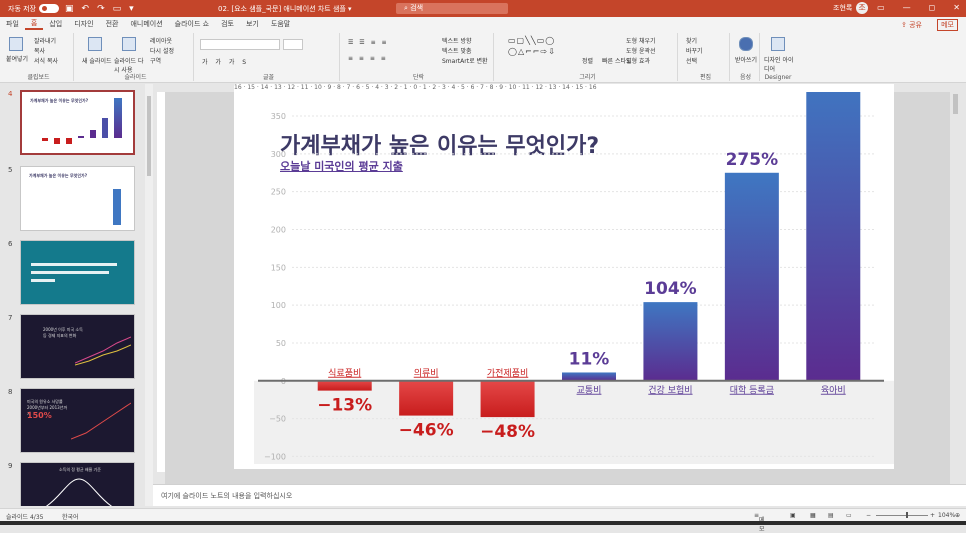 The image size is (966, 533). I want to click on notes-toggle: ≡ 메모, so click(759, 522).